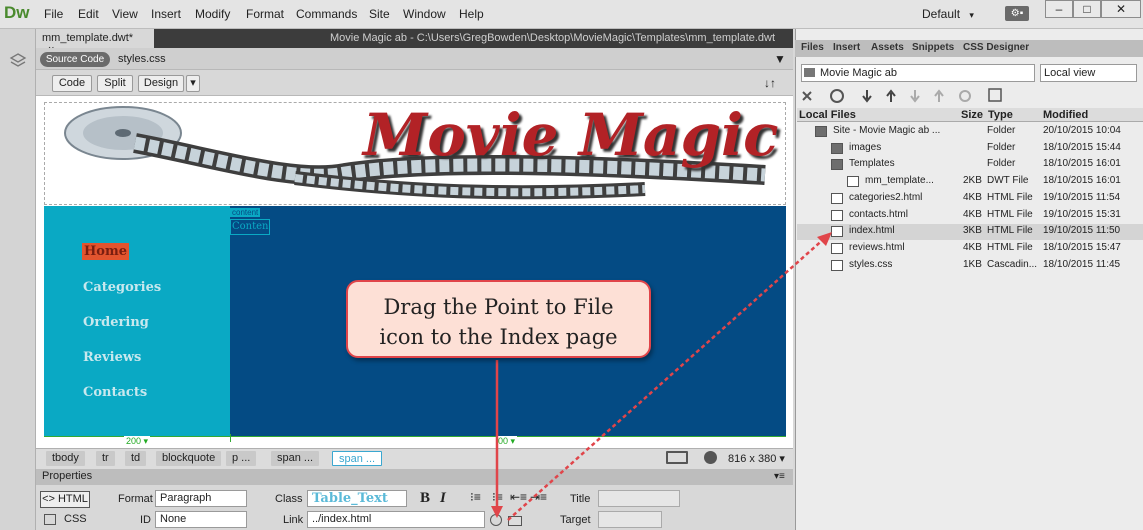 This screenshot has width=1143, height=530. Describe the element at coordinates (933, 47) in the screenshot. I see `tab-snippets: Snippets` at that location.